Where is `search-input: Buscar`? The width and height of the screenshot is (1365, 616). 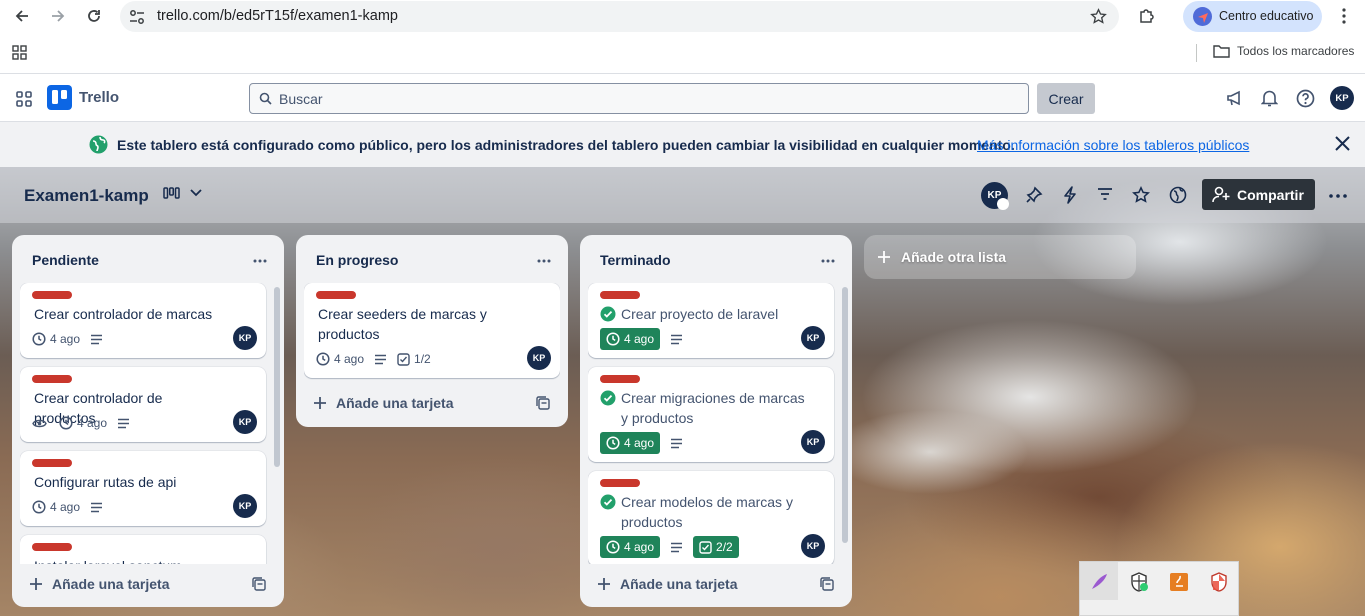 search-input: Buscar is located at coordinates (639, 98).